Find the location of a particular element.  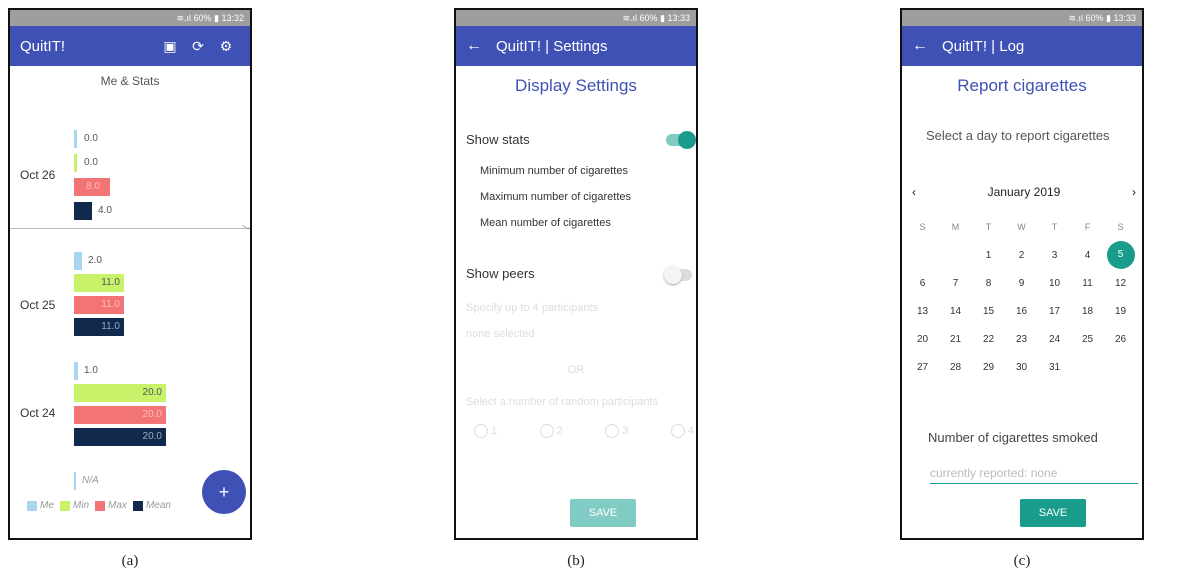

calendar-icon: ▣ is located at coordinates (170, 46).